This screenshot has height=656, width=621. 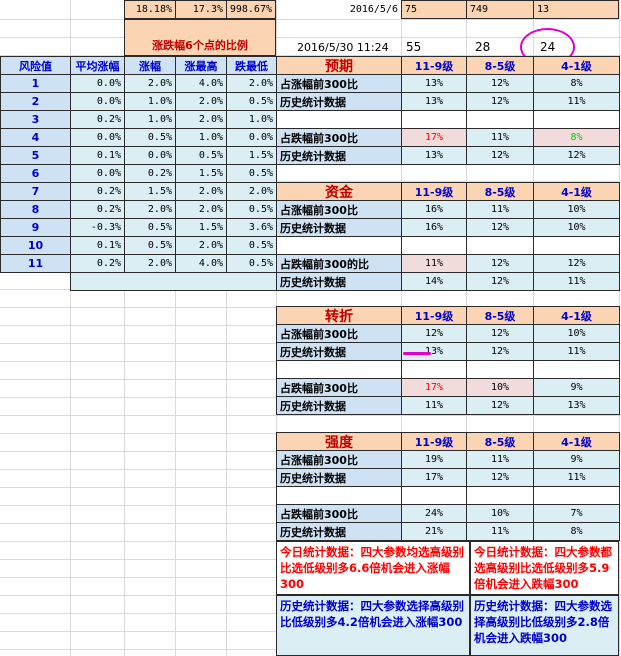 What do you see at coordinates (434, 281) in the screenshot?
I see `row-value: 14%` at bounding box center [434, 281].